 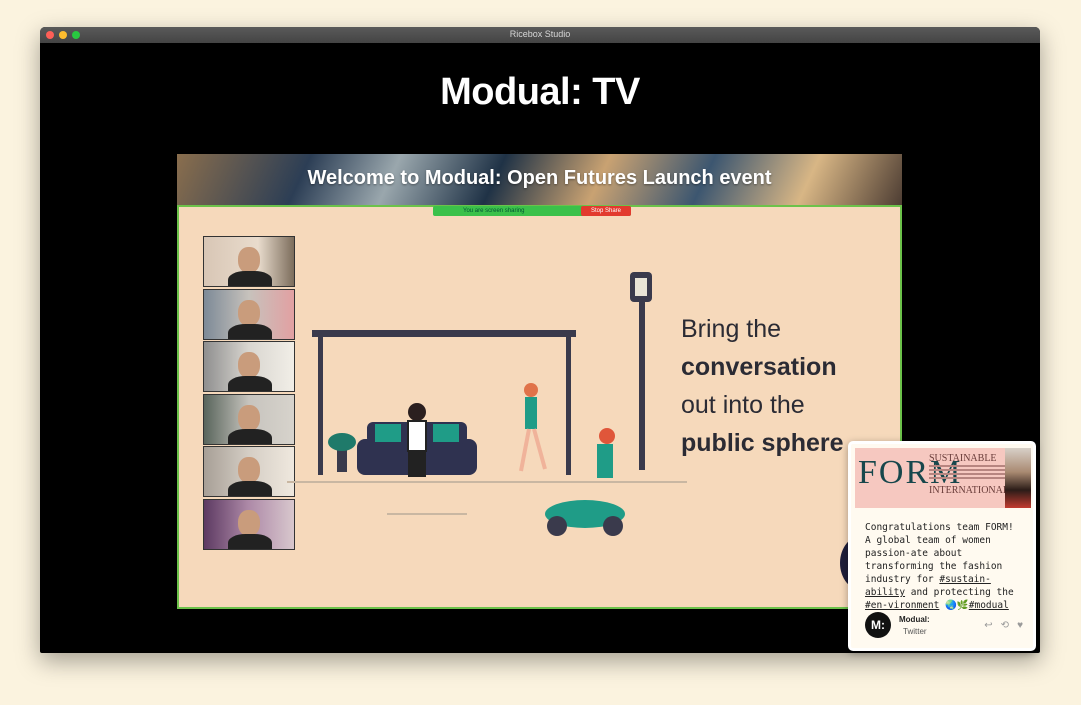 What do you see at coordinates (1020, 625) in the screenshot?
I see `like-icon: ♥` at bounding box center [1020, 625].